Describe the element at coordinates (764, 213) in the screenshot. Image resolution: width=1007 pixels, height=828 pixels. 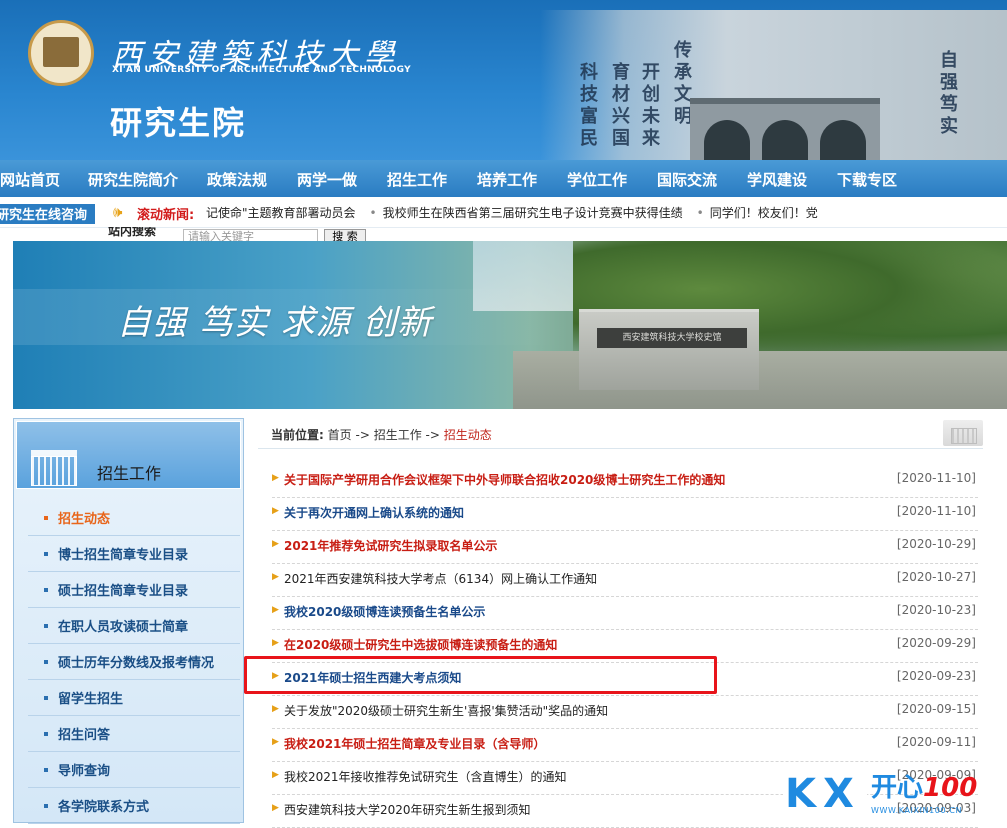
I see `ticker-item: 同学们！校友们！党` at that location.